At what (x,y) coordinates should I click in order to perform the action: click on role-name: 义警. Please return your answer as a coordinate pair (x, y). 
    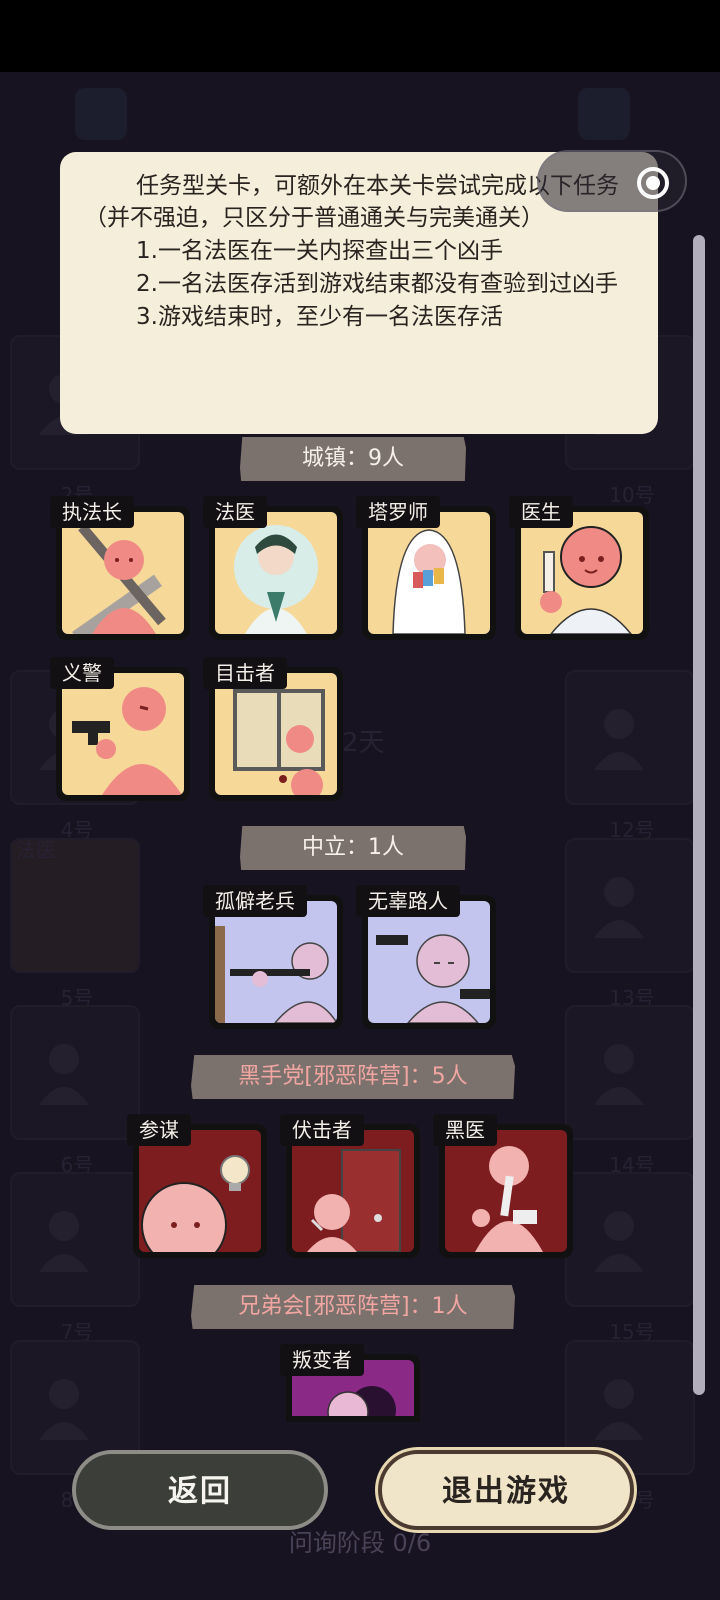
    Looking at the image, I should click on (82, 673).